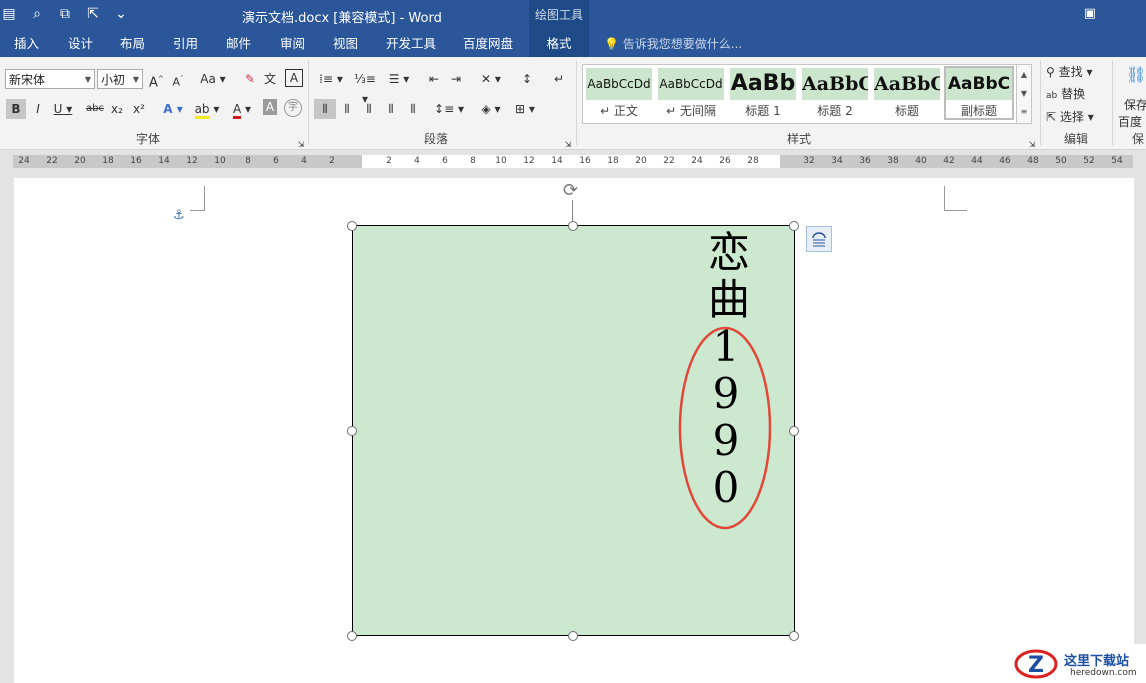 Image resolution: width=1146 pixels, height=683 pixels. I want to click on align-left-icon: ⦀, so click(325, 109).